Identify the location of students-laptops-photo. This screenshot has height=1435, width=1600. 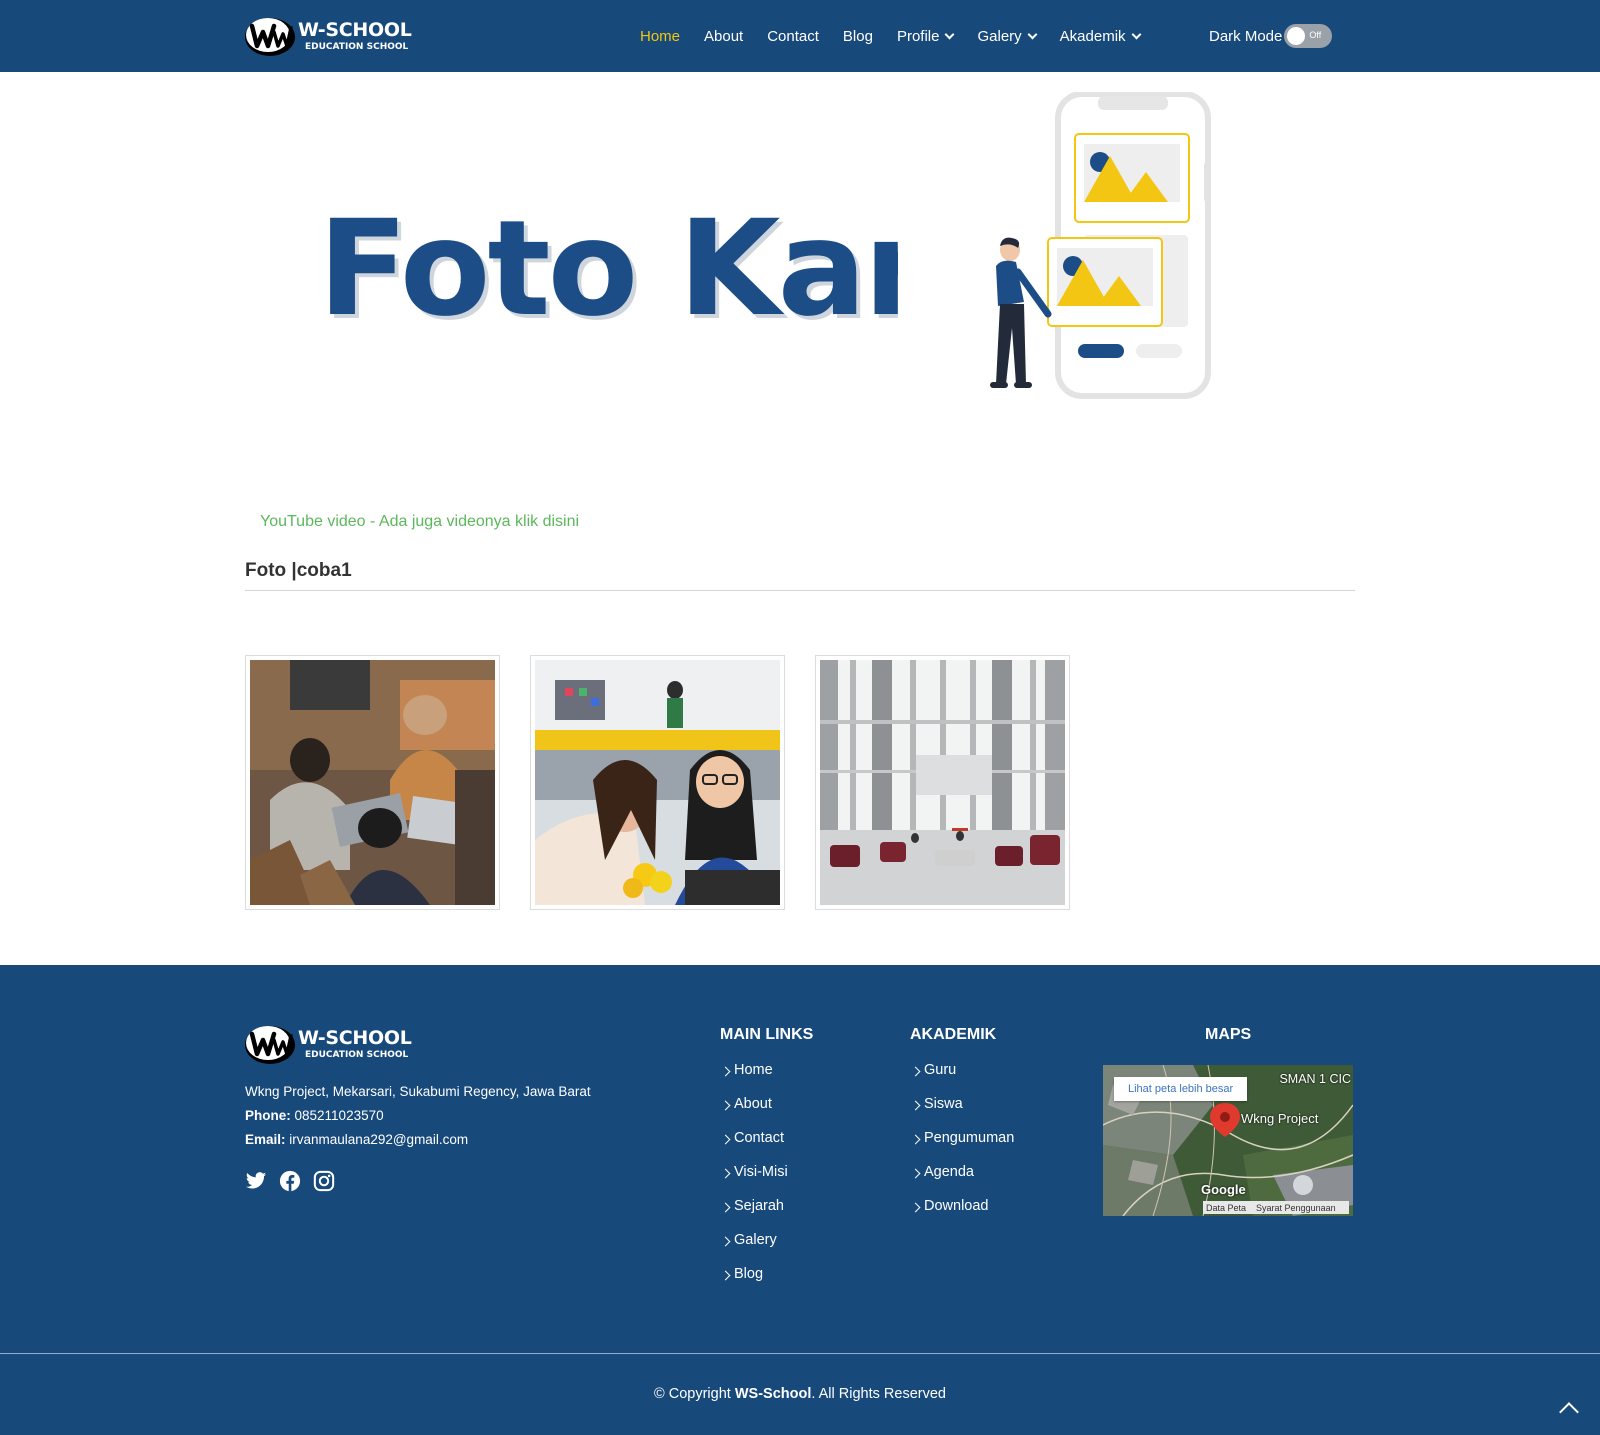
(372, 782).